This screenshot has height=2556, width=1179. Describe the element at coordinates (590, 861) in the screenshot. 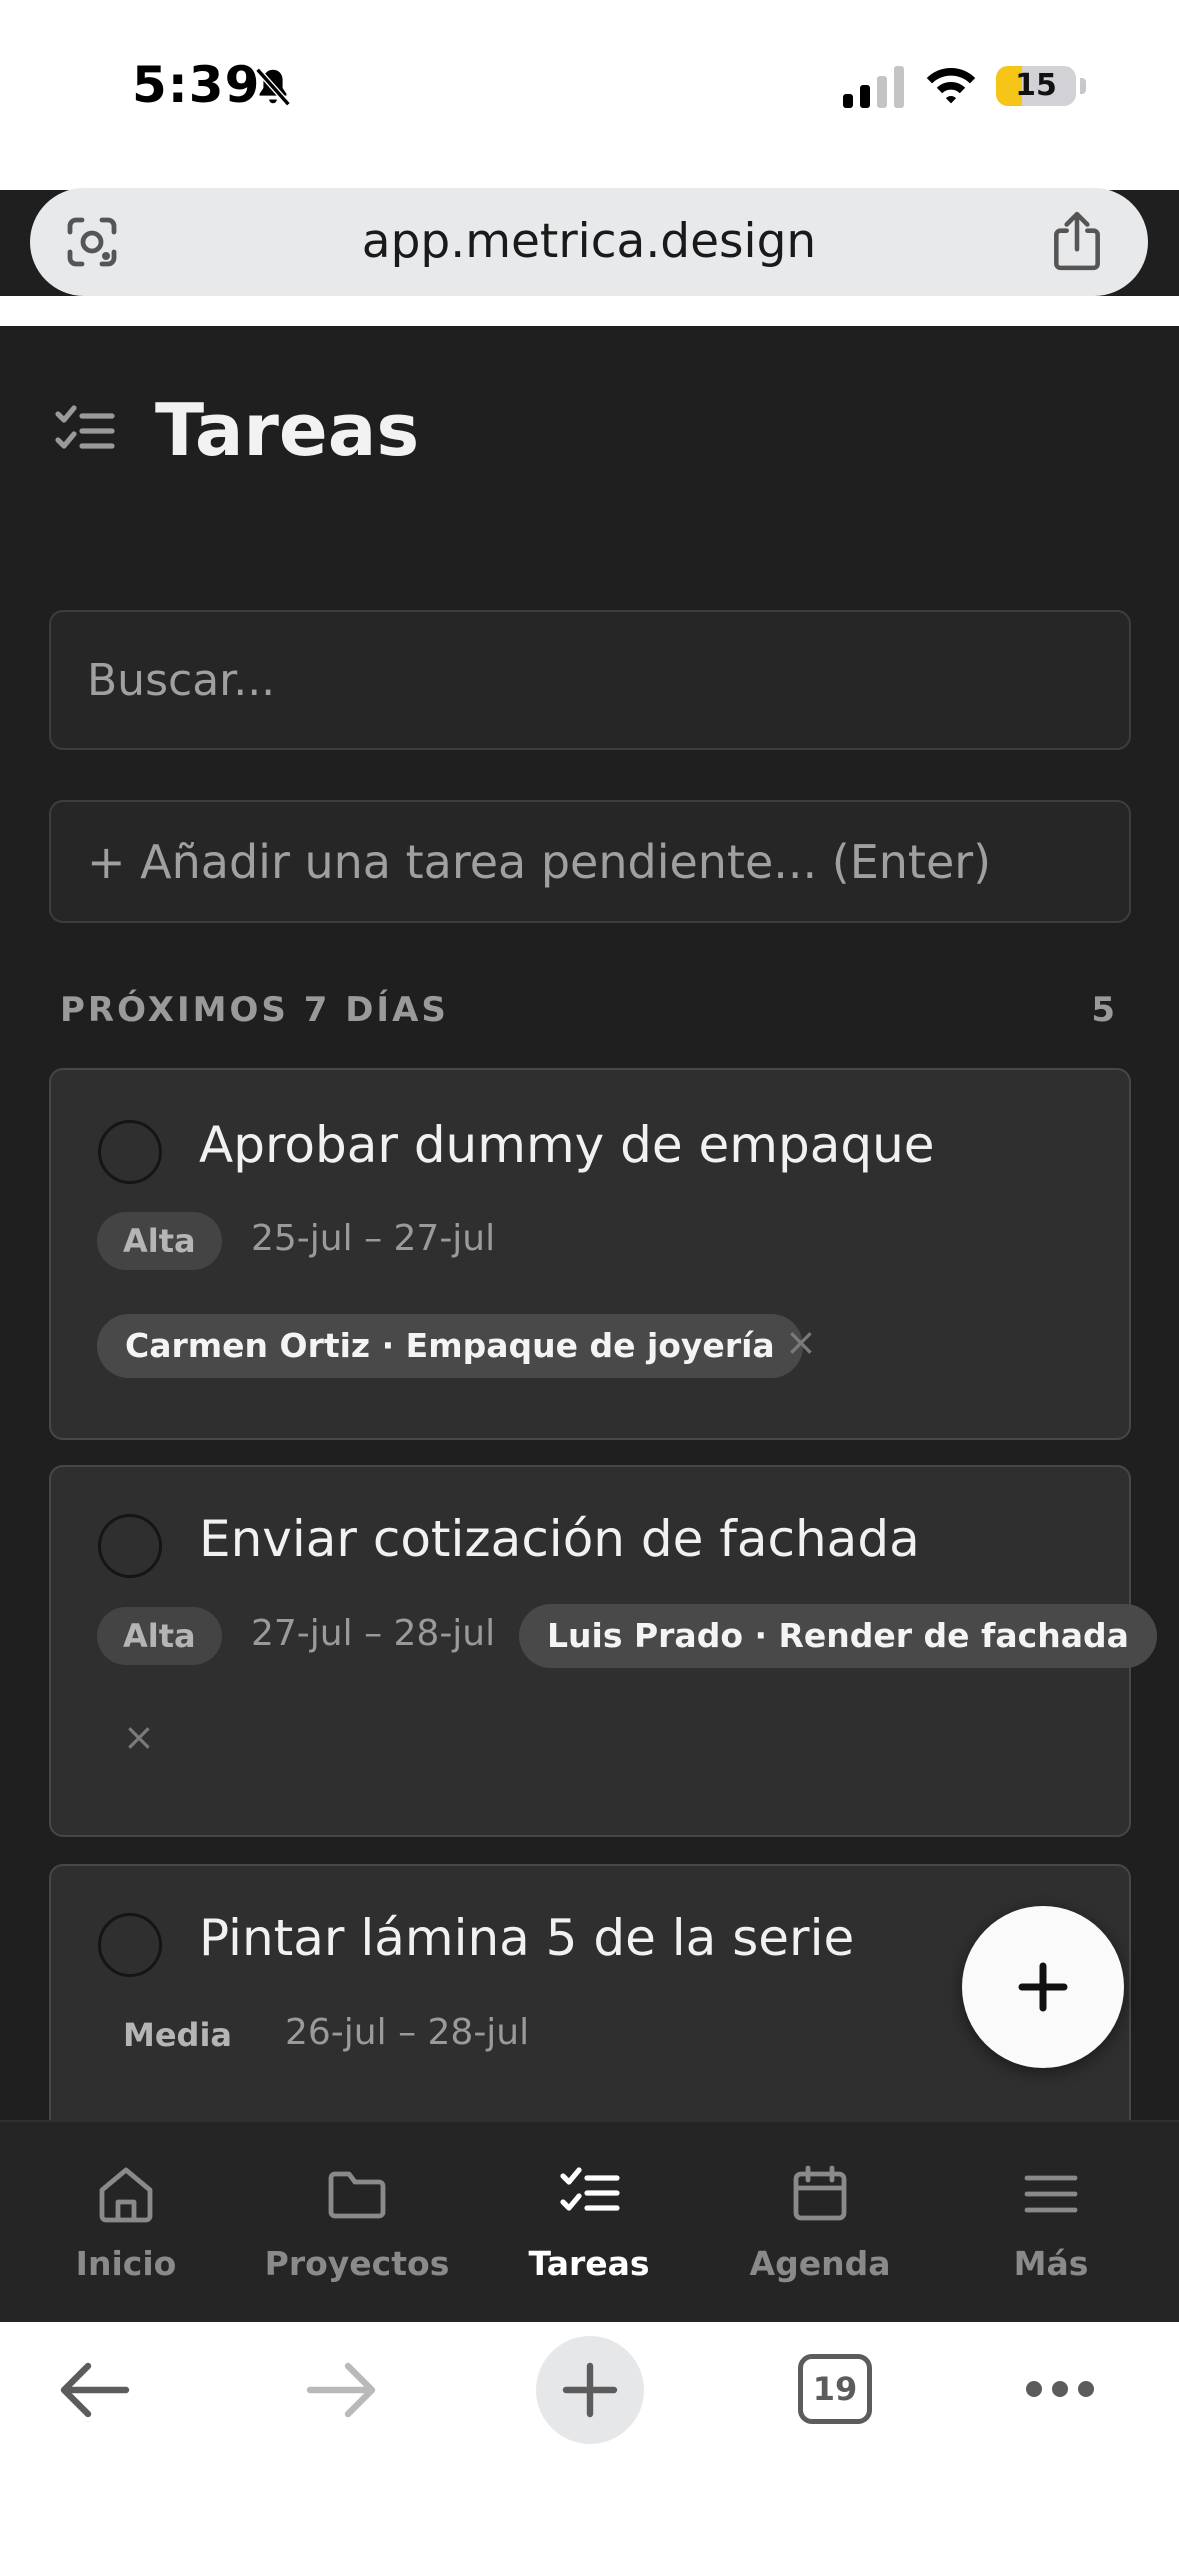

I see `add-task-input` at that location.